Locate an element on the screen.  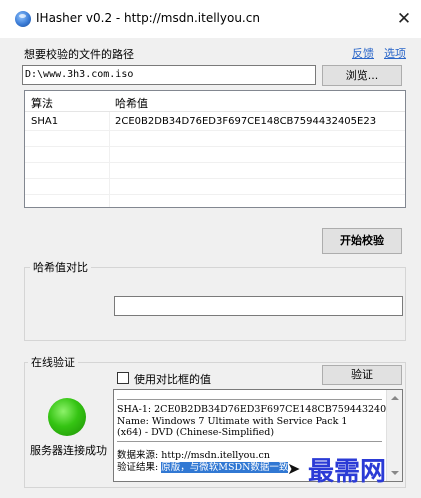
file-path-input: D:\www.3h3.com.iso is located at coordinates (169, 75).